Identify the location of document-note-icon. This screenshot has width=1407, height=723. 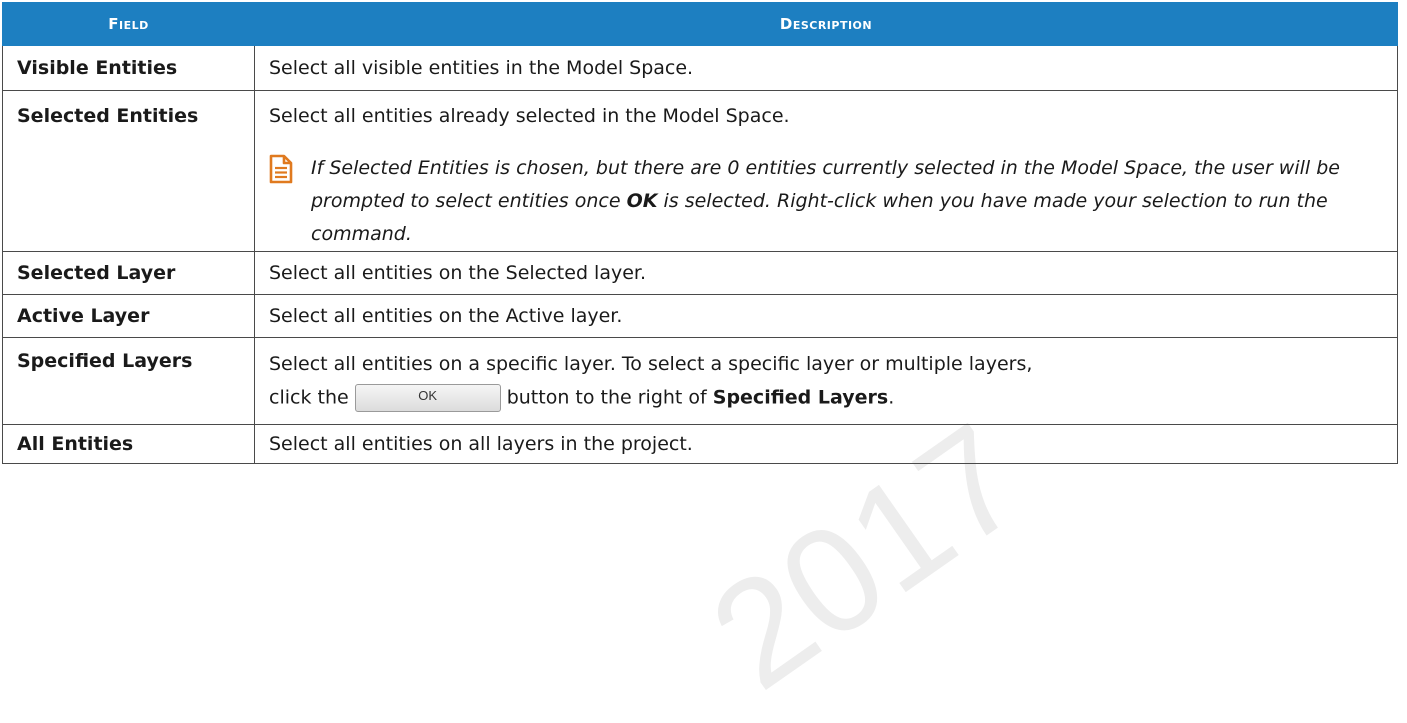
(290, 201).